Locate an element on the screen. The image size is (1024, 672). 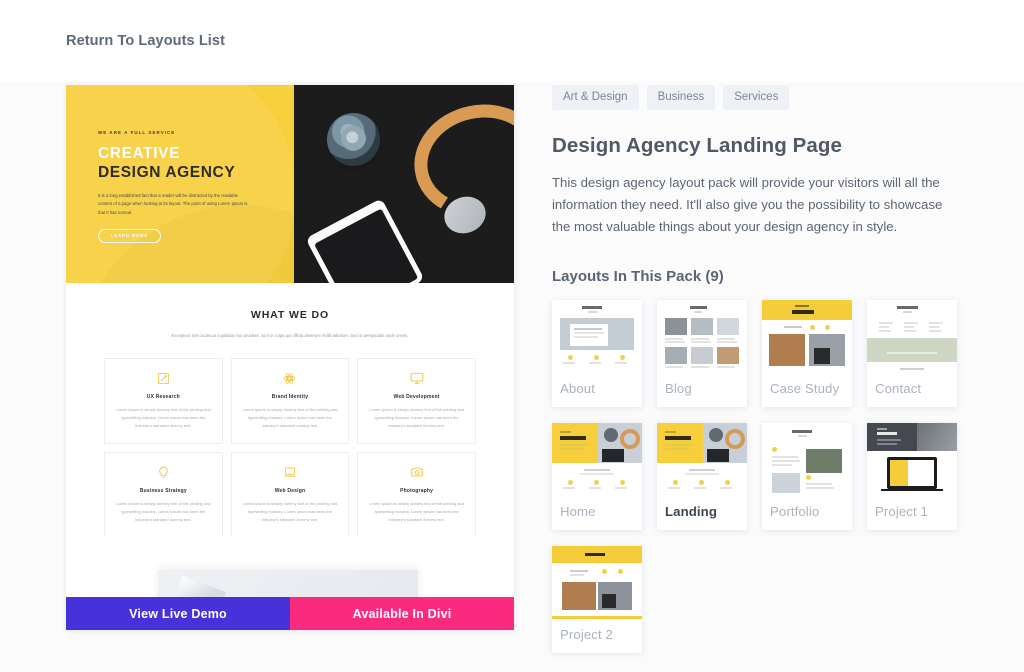
cta-button-row: View Live Demo Available In Divi is located at coordinates (290, 613).